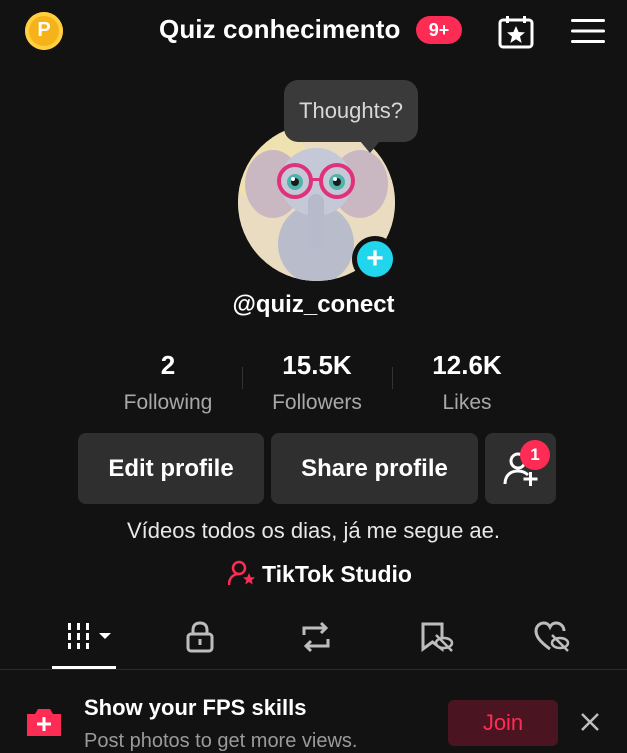 The width and height of the screenshot is (627, 753). I want to click on page-title: Quiz conhecimento, so click(280, 29).